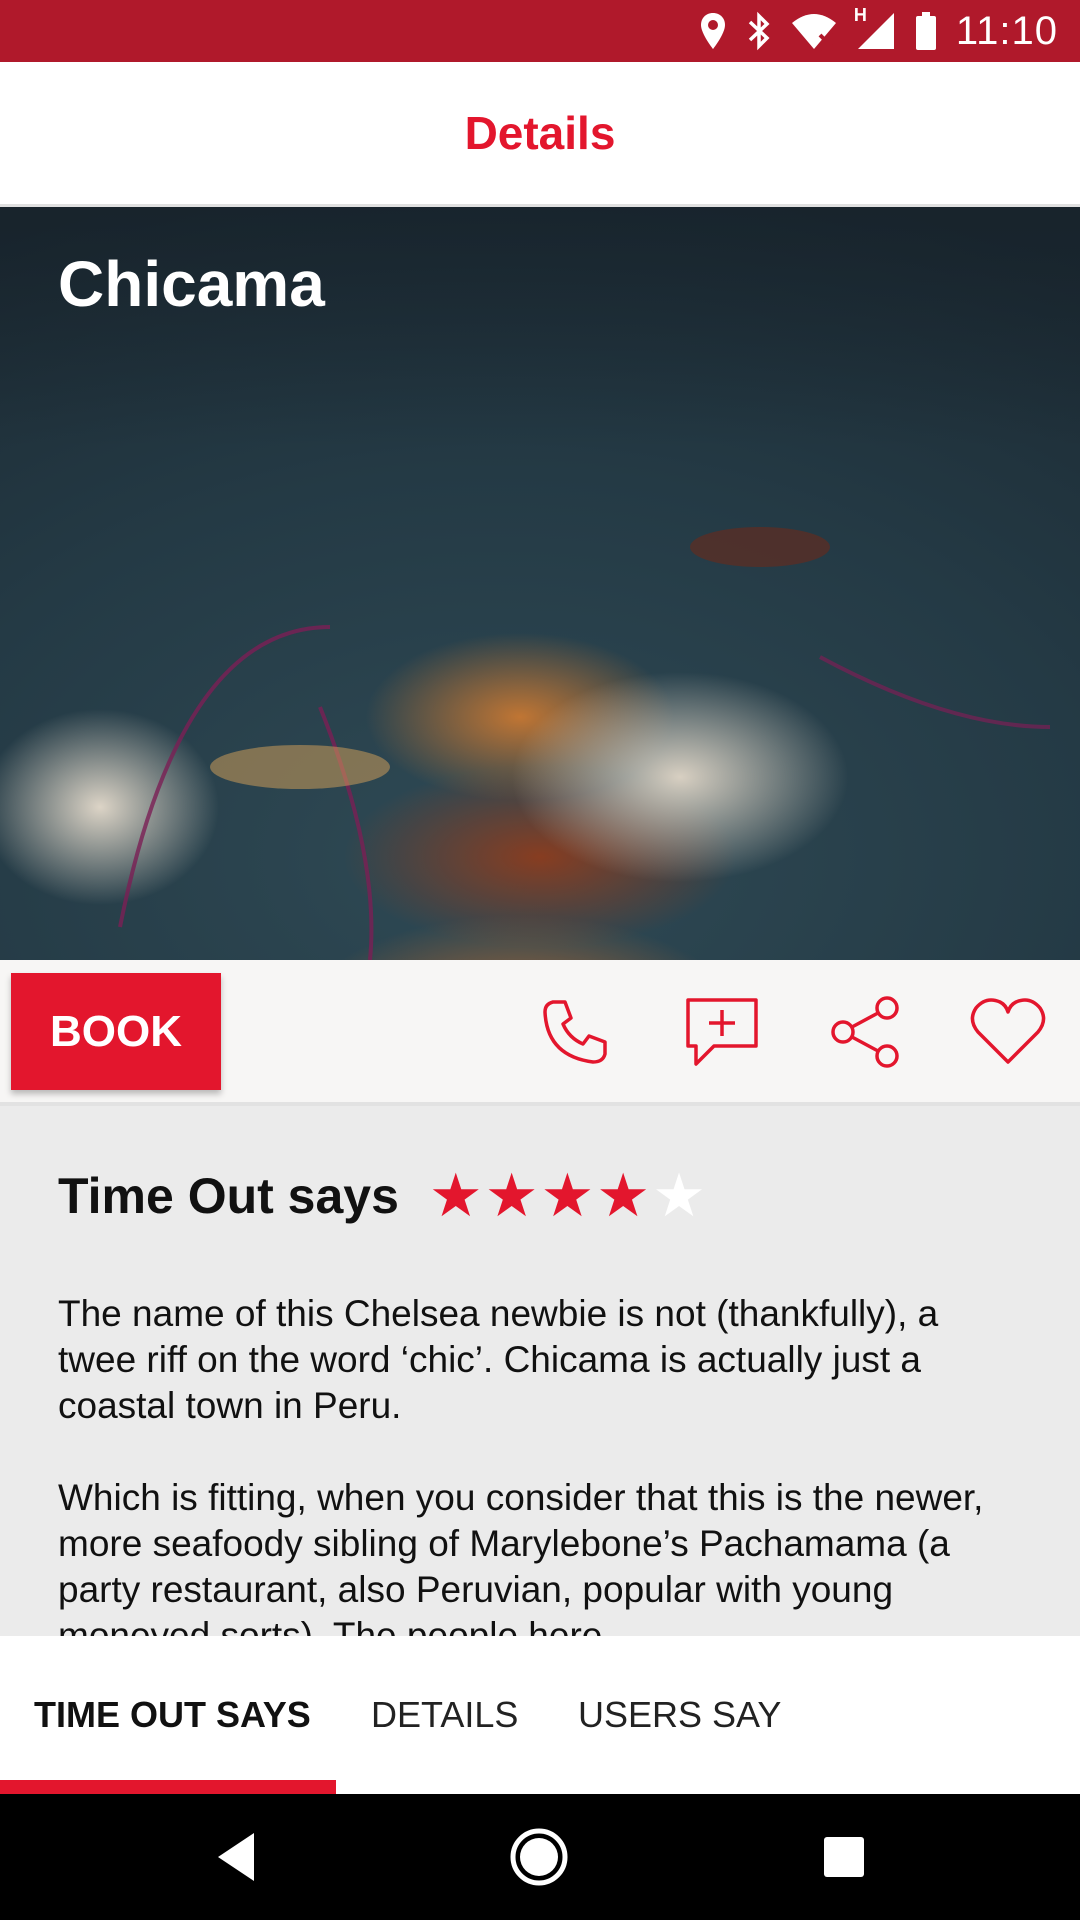  Describe the element at coordinates (1006, 30) in the screenshot. I see `status-time: 11:10` at that location.